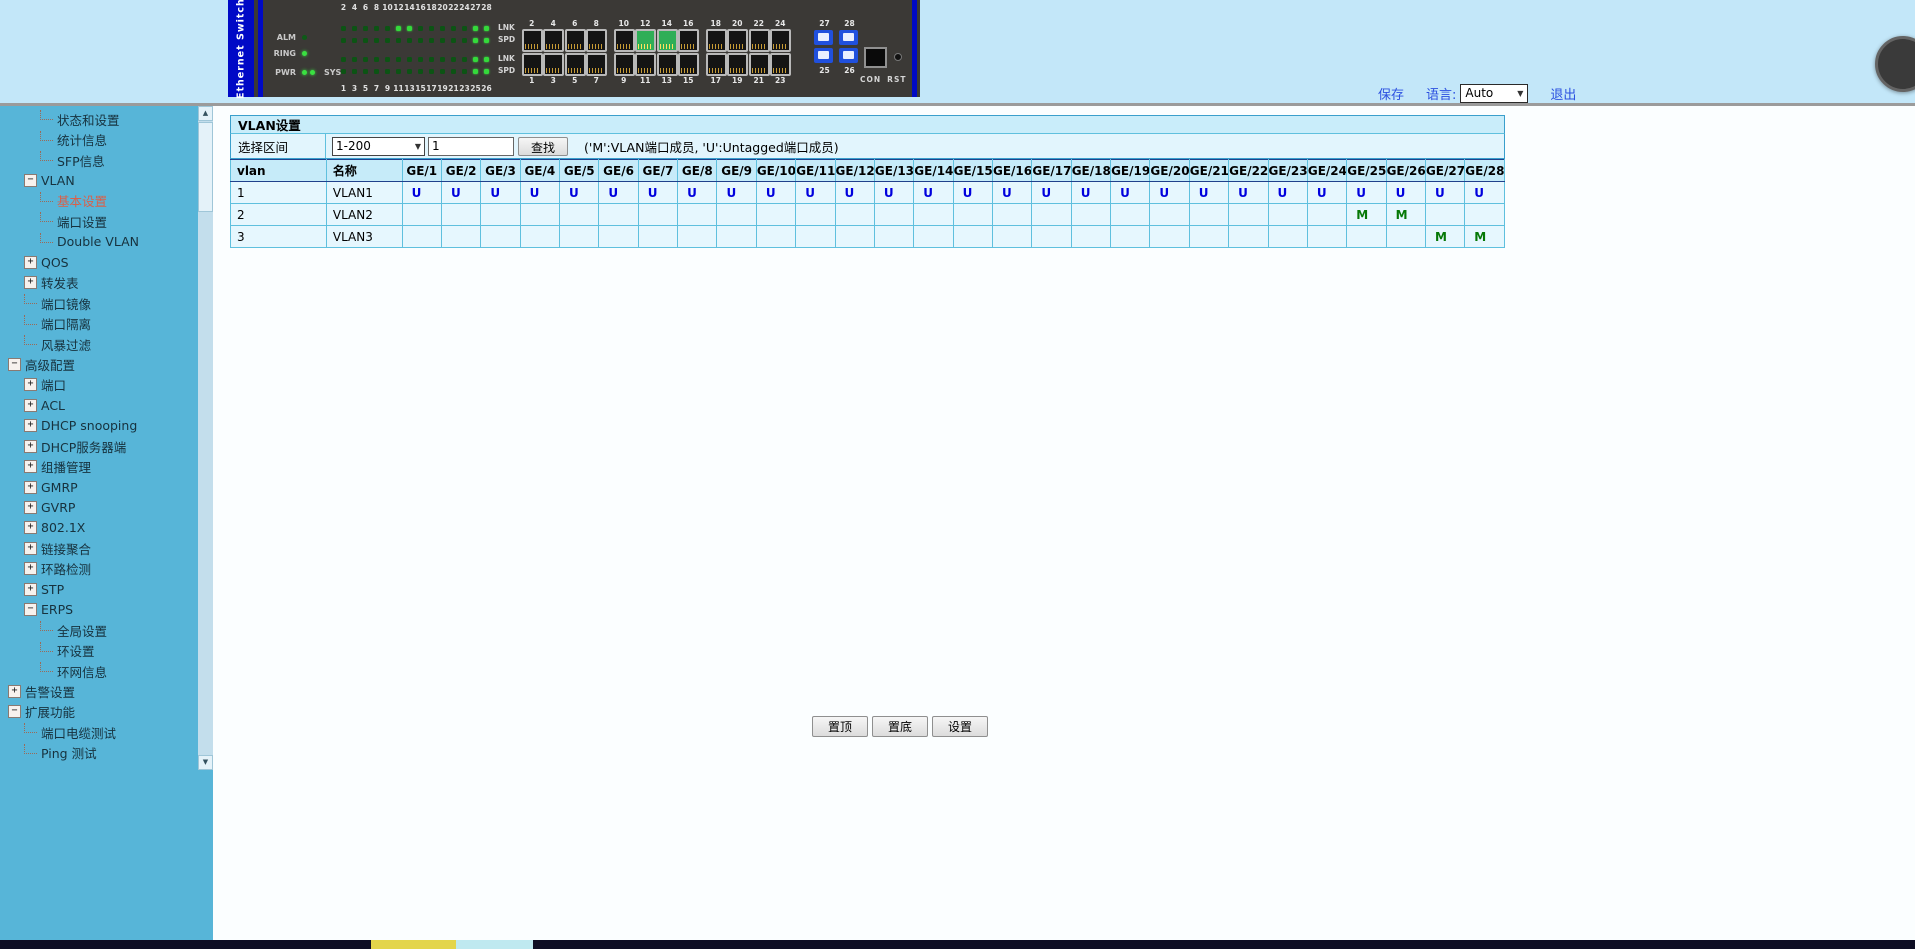 The width and height of the screenshot is (1915, 949). Describe the element at coordinates (1563, 93) in the screenshot. I see `logout-link: 退出` at that location.